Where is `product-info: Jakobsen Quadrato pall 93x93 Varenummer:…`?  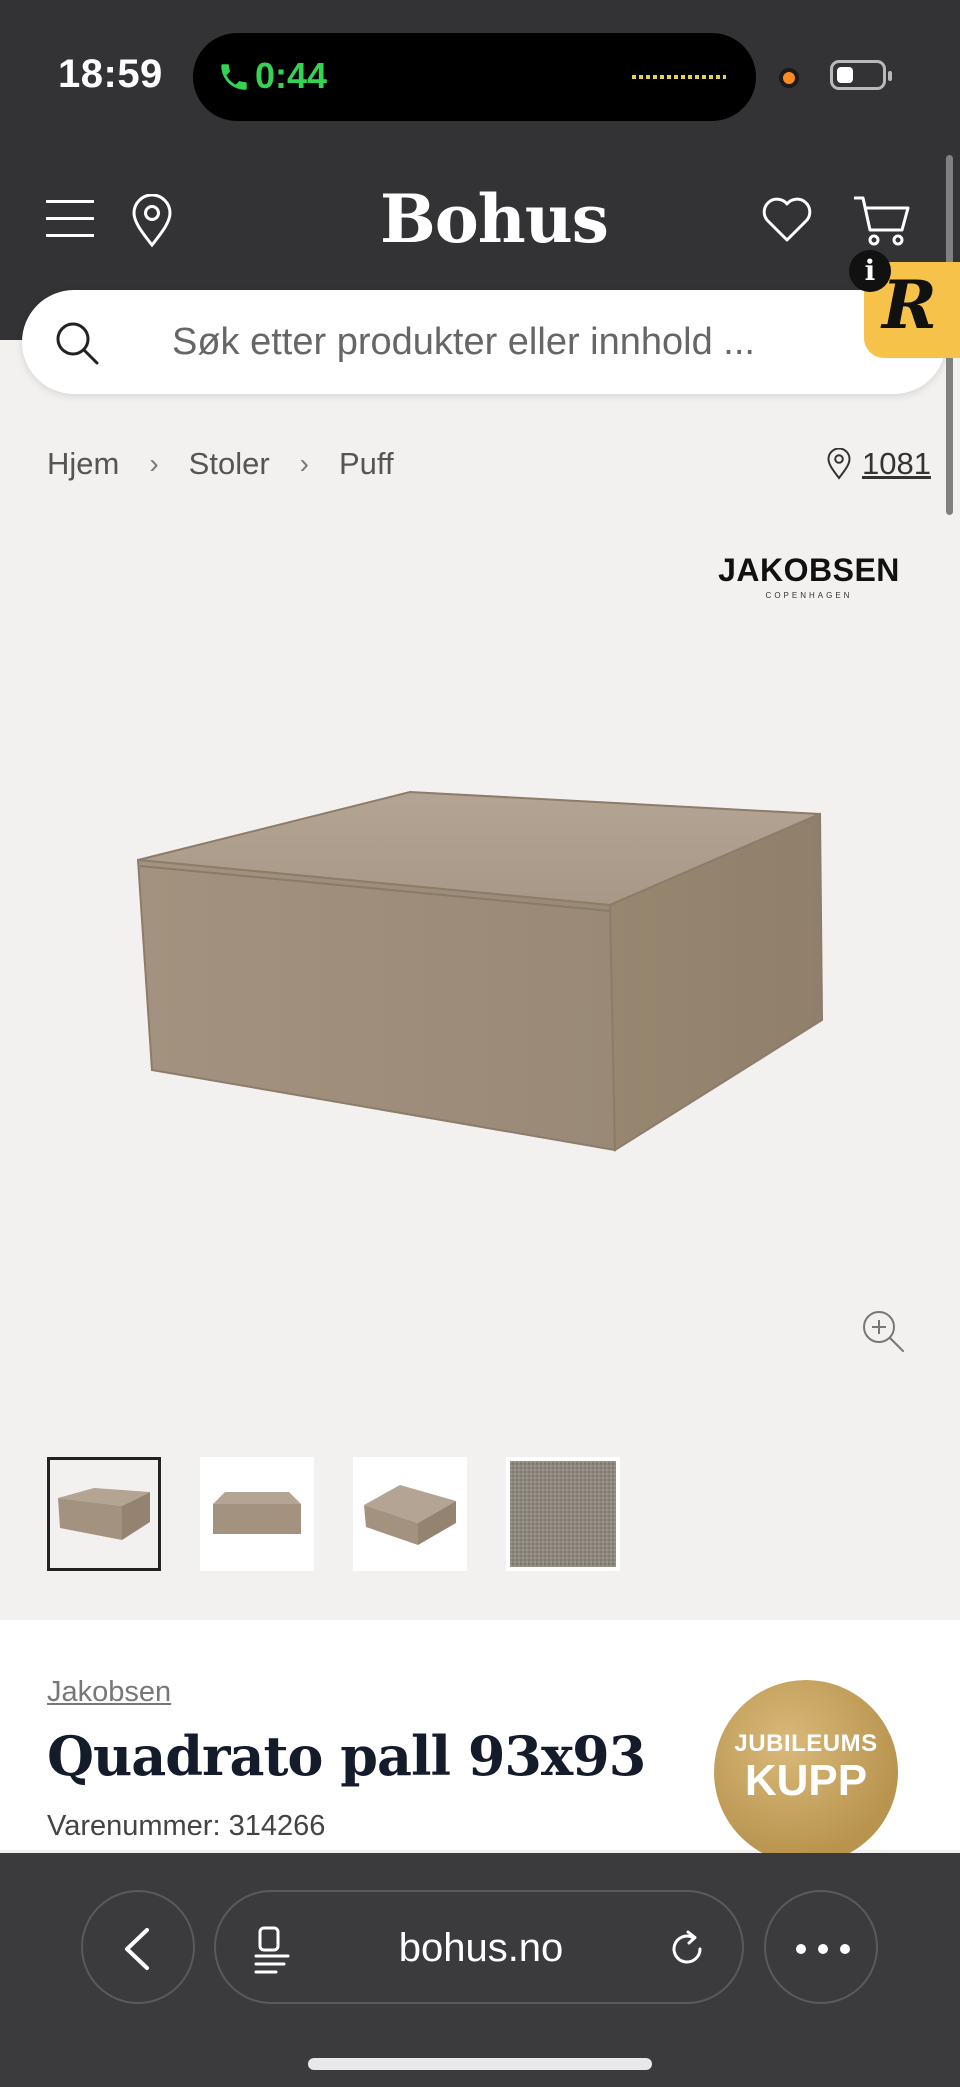
product-info: Jakobsen Quadrato pall 93x93 Varenummer:… is located at coordinates (480, 1742).